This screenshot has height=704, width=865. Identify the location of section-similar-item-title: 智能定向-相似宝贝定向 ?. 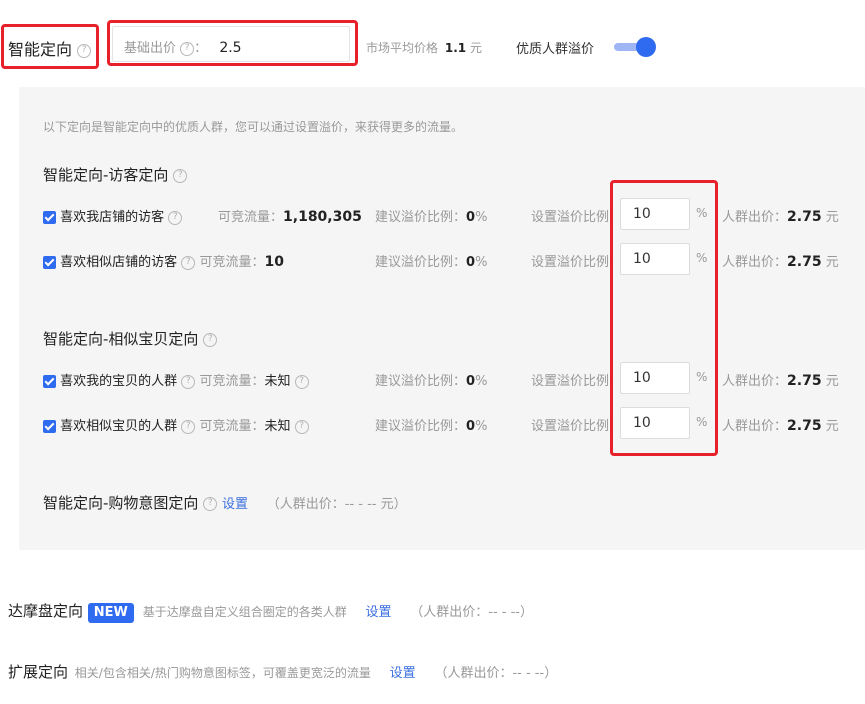
(130, 338).